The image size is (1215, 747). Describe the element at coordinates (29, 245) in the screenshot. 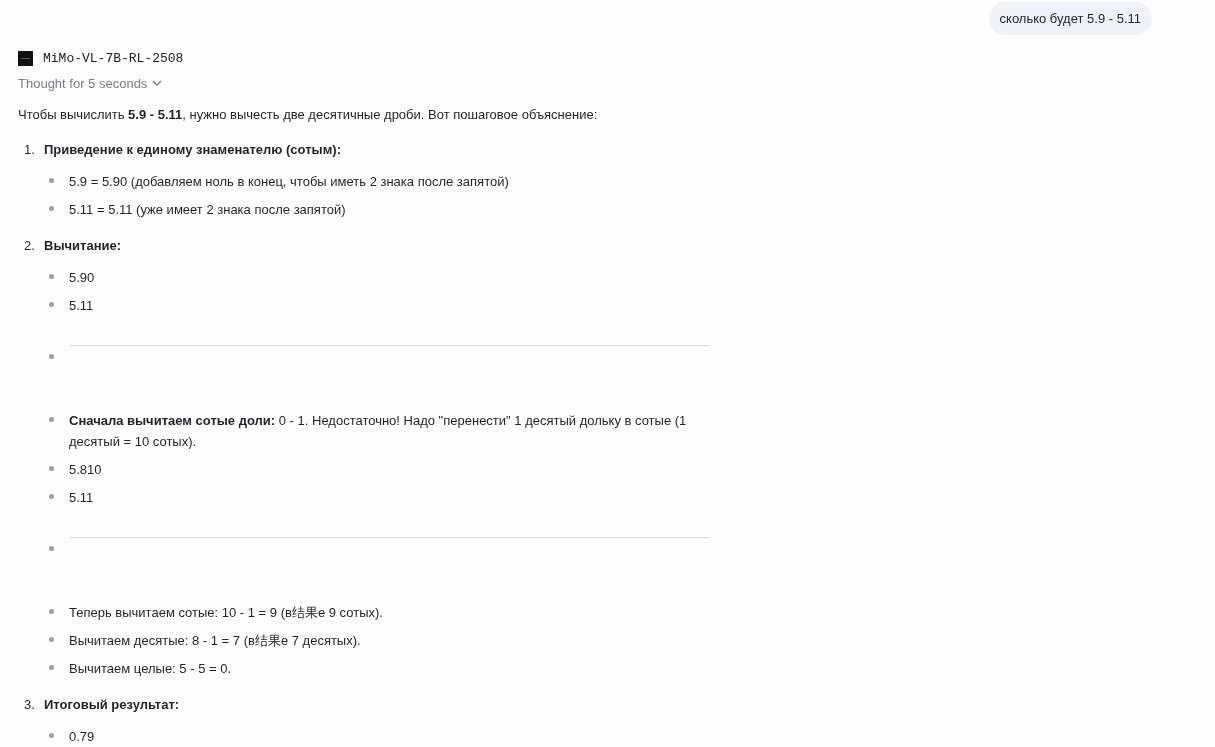

I see `step-number: 2.` at that location.